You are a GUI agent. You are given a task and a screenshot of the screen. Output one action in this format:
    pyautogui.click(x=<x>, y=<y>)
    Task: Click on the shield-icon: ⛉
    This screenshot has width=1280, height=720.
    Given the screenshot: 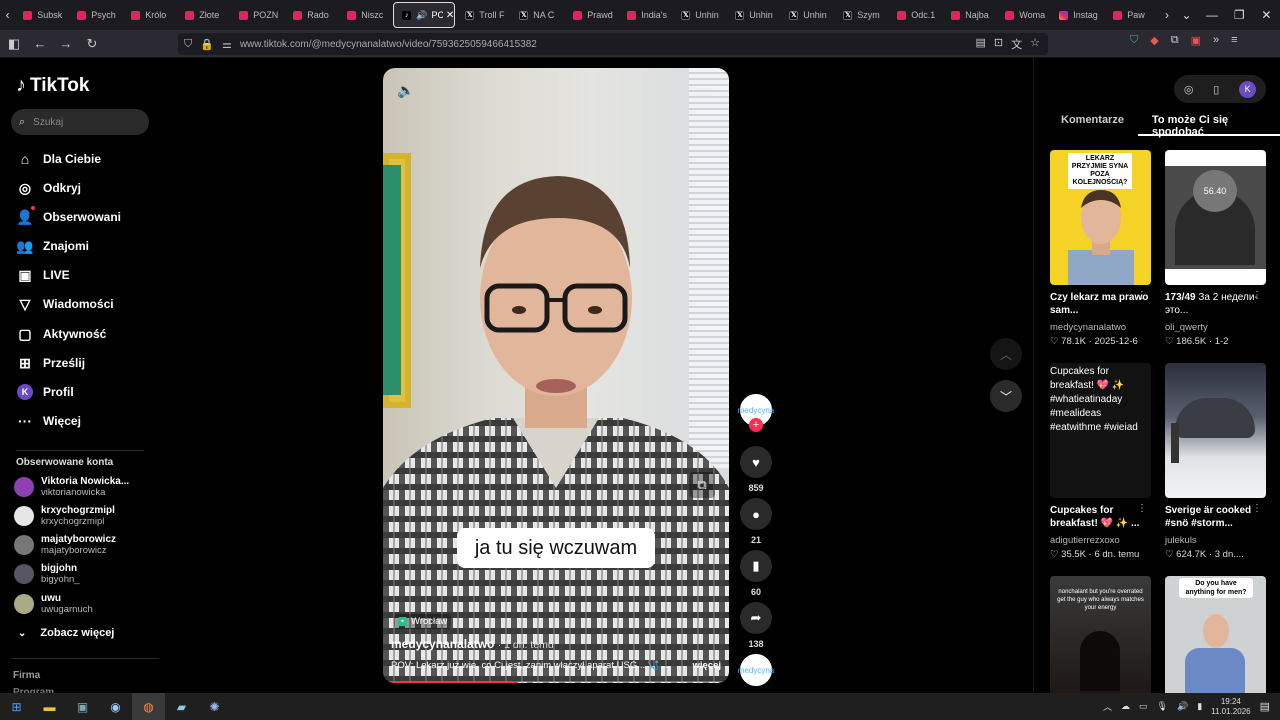 What is the action you would take?
    pyautogui.click(x=188, y=44)
    